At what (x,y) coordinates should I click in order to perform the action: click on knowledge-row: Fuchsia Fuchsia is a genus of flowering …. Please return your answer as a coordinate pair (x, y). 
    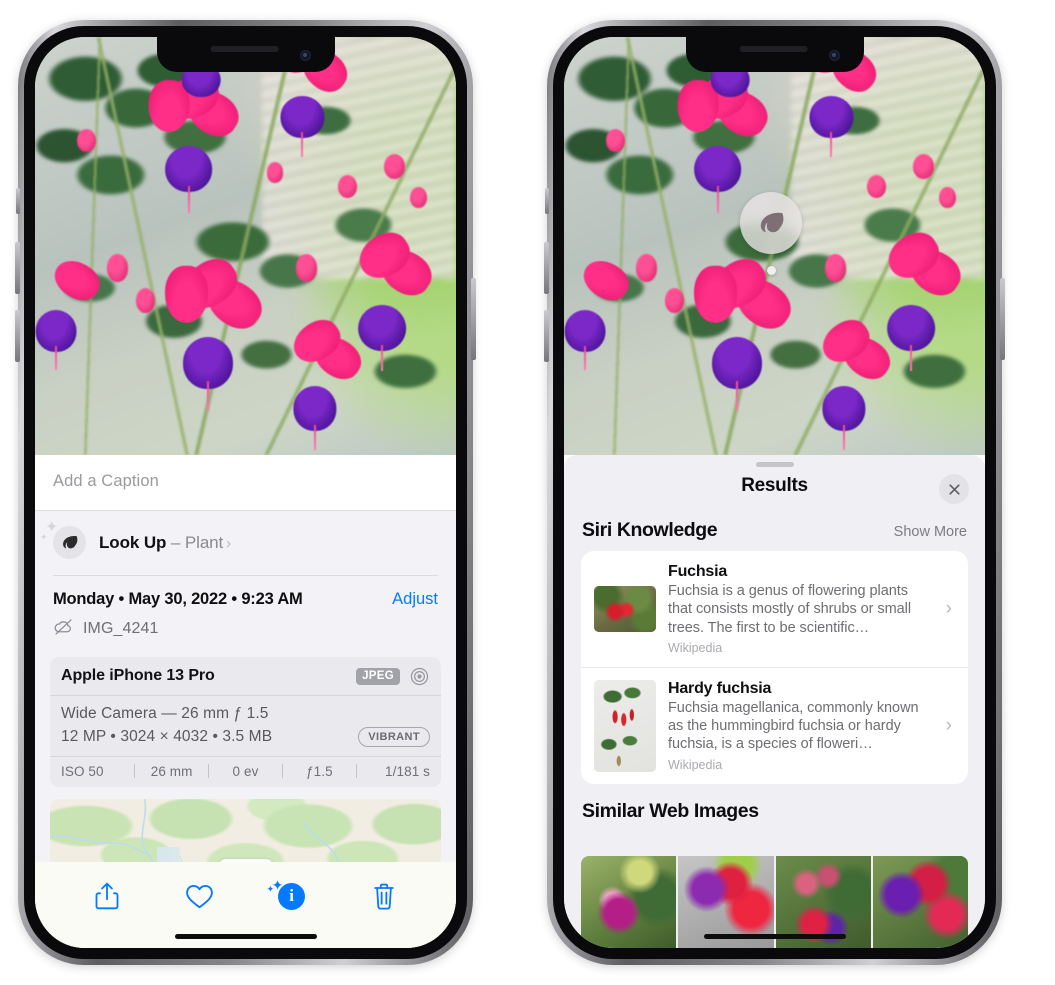
    Looking at the image, I should click on (774, 609).